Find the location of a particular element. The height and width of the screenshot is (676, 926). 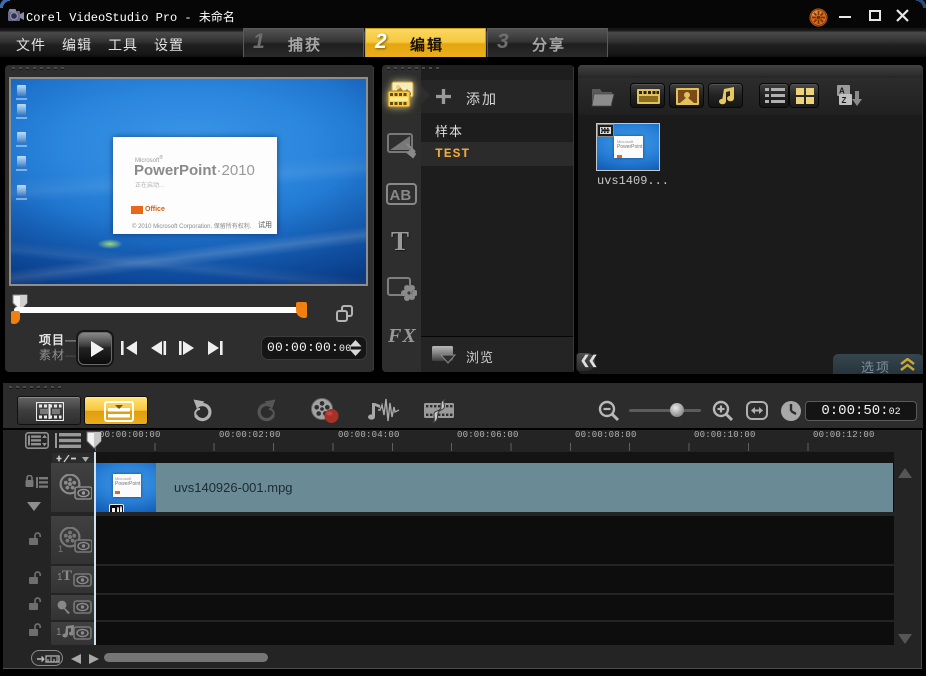

svg-text: AB is located at coordinates (401, 195).